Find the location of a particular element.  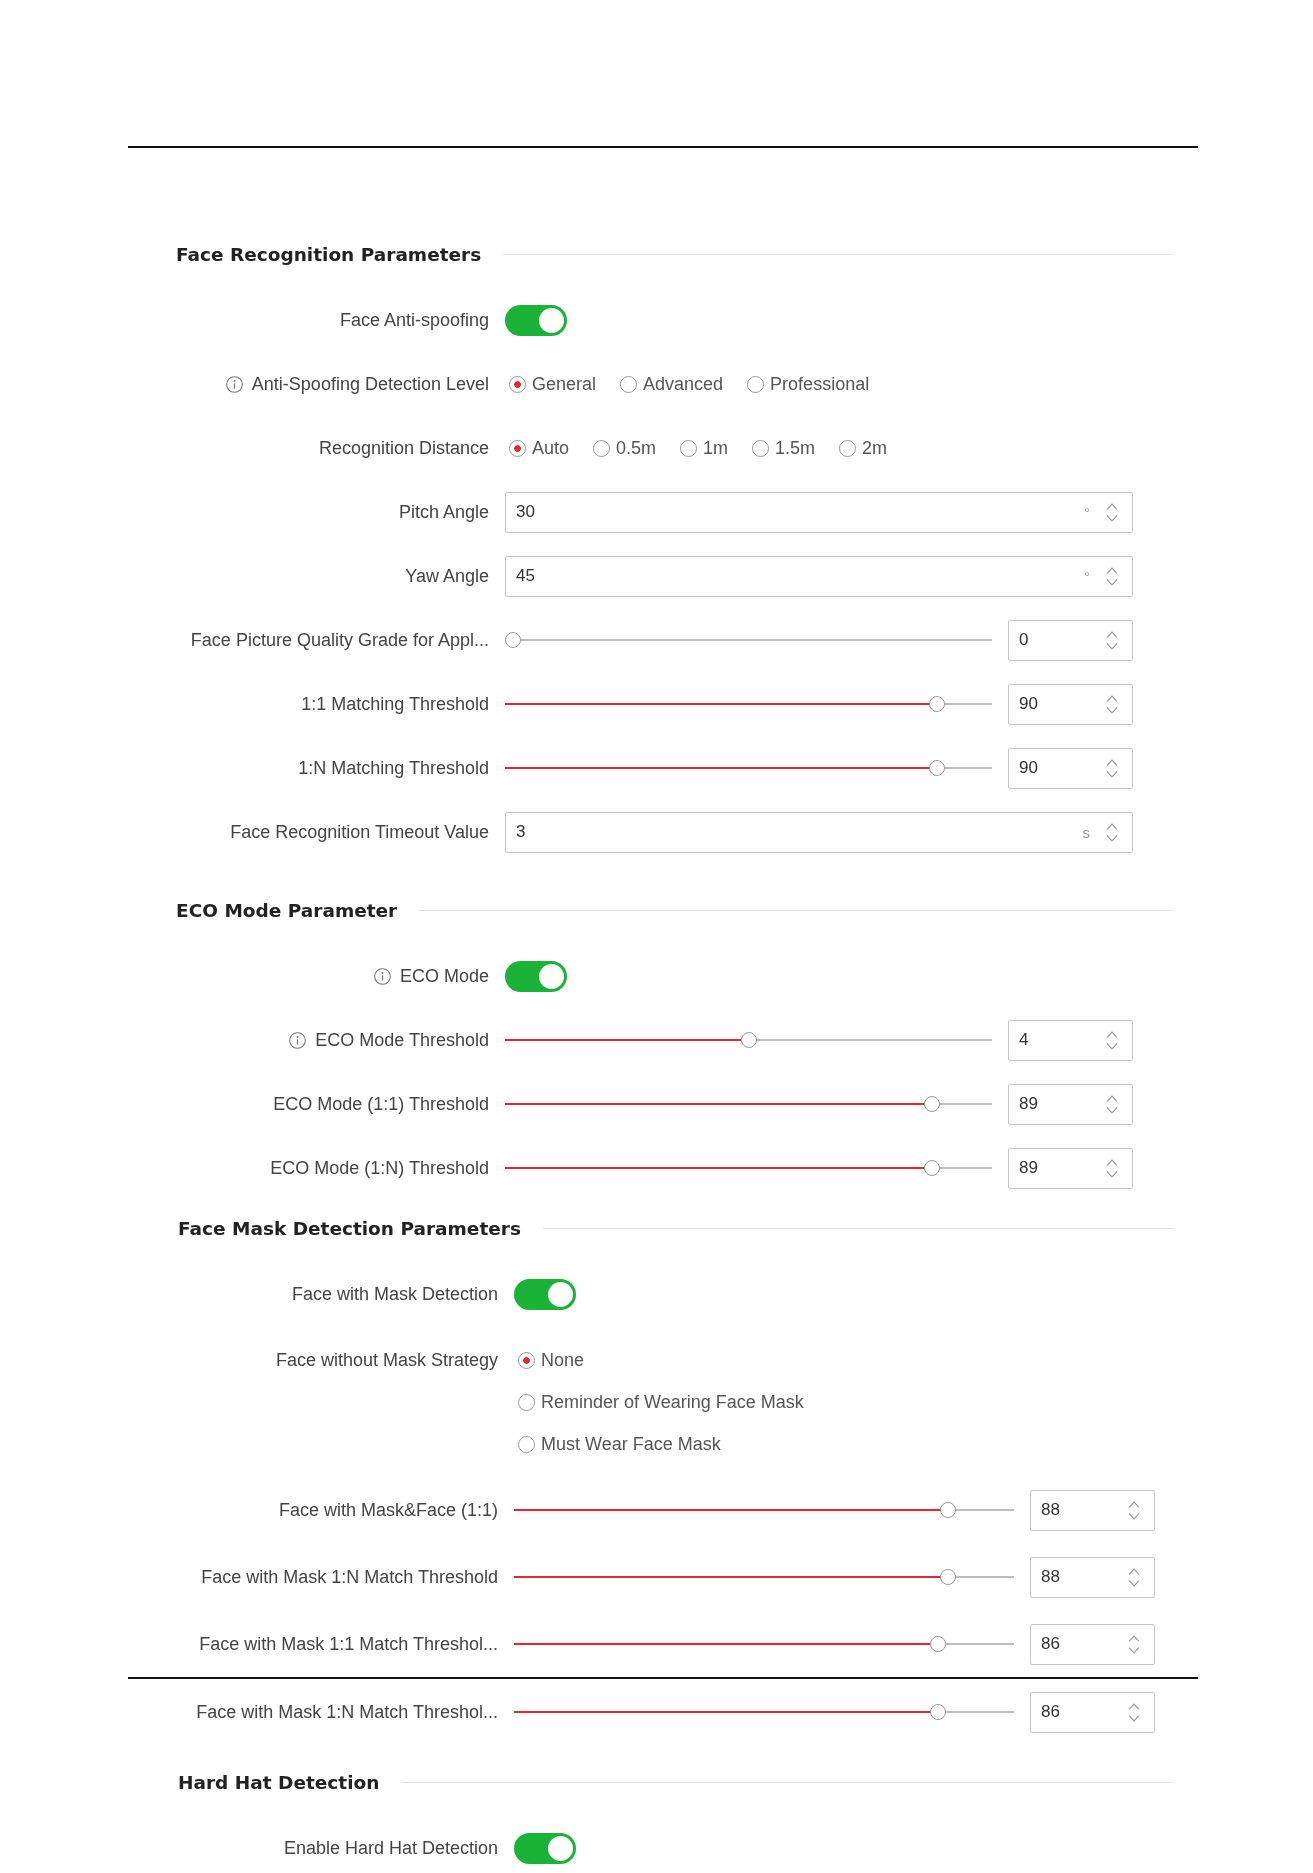

unit-label: ° is located at coordinates (1087, 576).